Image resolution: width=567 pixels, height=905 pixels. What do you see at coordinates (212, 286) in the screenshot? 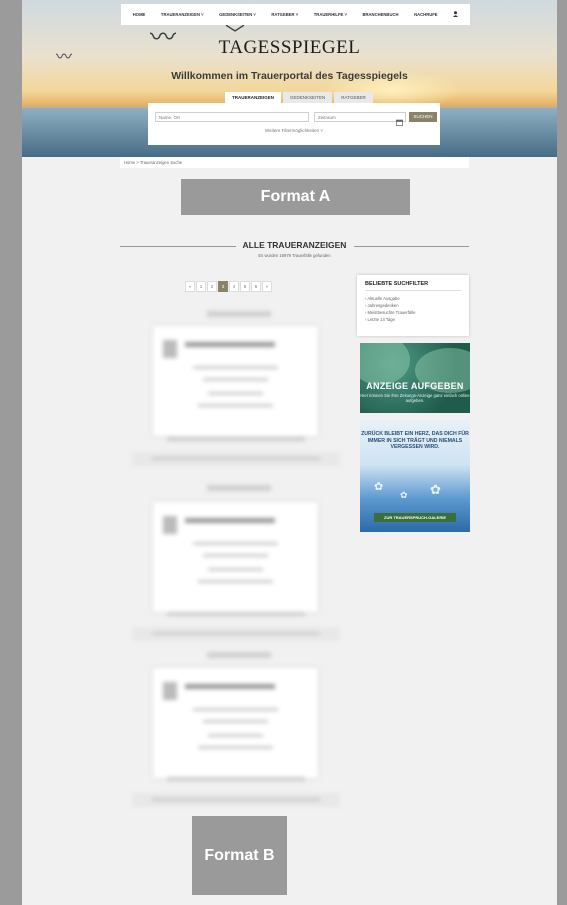
I see `pagination-page: 2` at bounding box center [212, 286].